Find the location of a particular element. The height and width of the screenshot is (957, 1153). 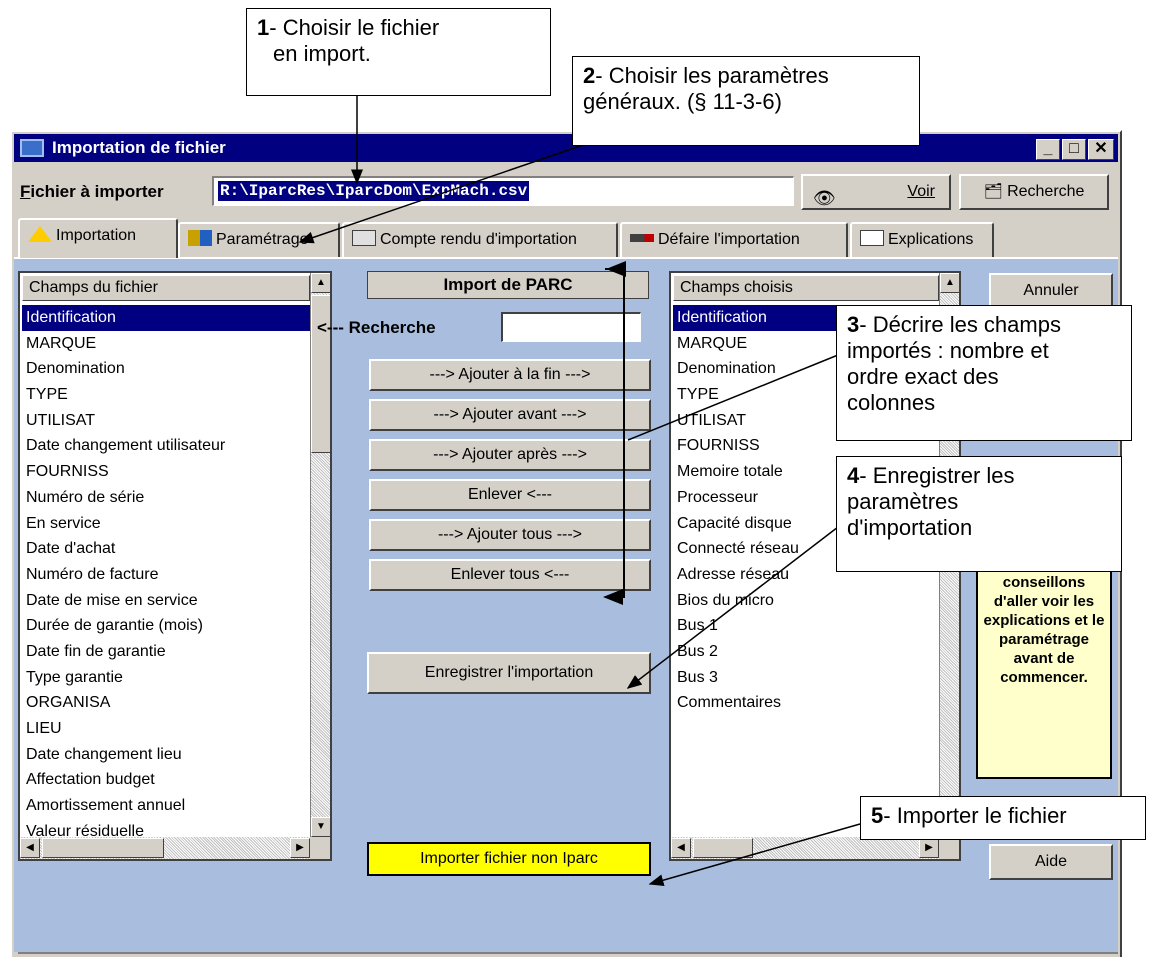

left-item: ORGANISA is located at coordinates (166, 703).